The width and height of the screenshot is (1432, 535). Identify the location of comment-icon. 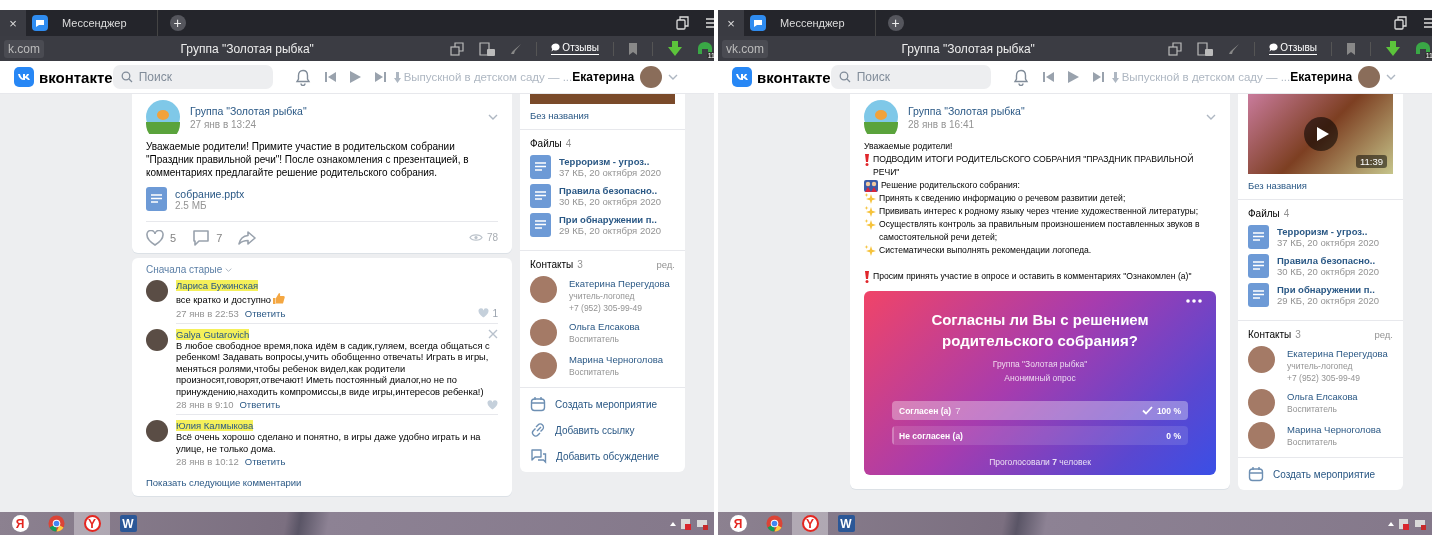
(201, 237).